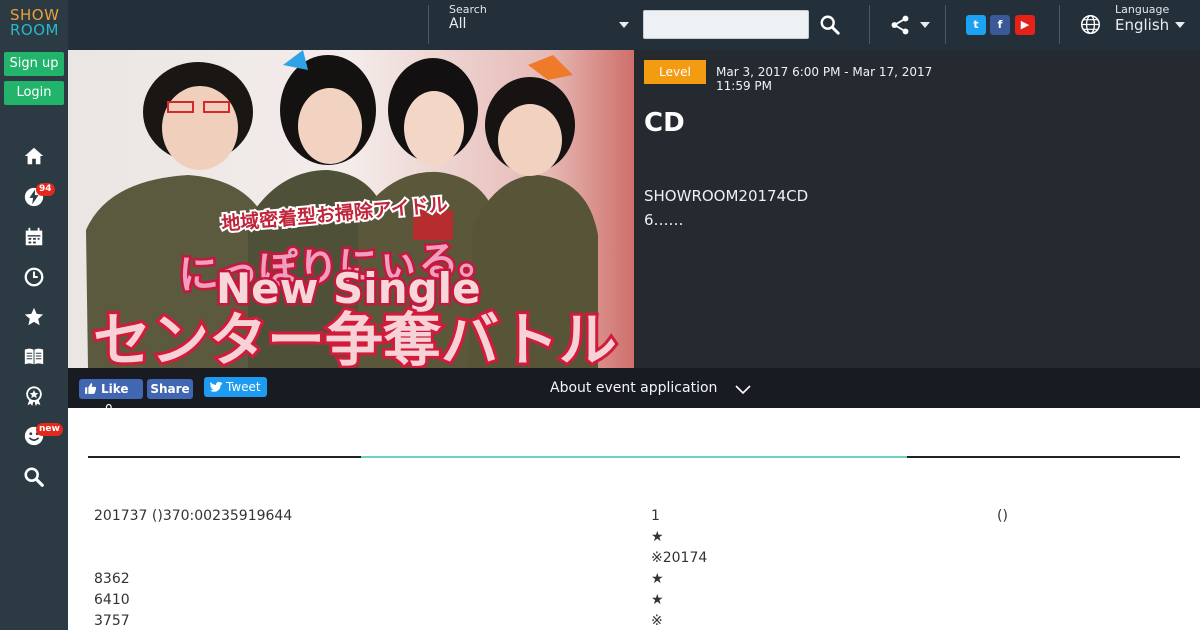 The height and width of the screenshot is (630, 1200). Describe the element at coordinates (115, 389) in the screenshot. I see `like-label: Like` at that location.